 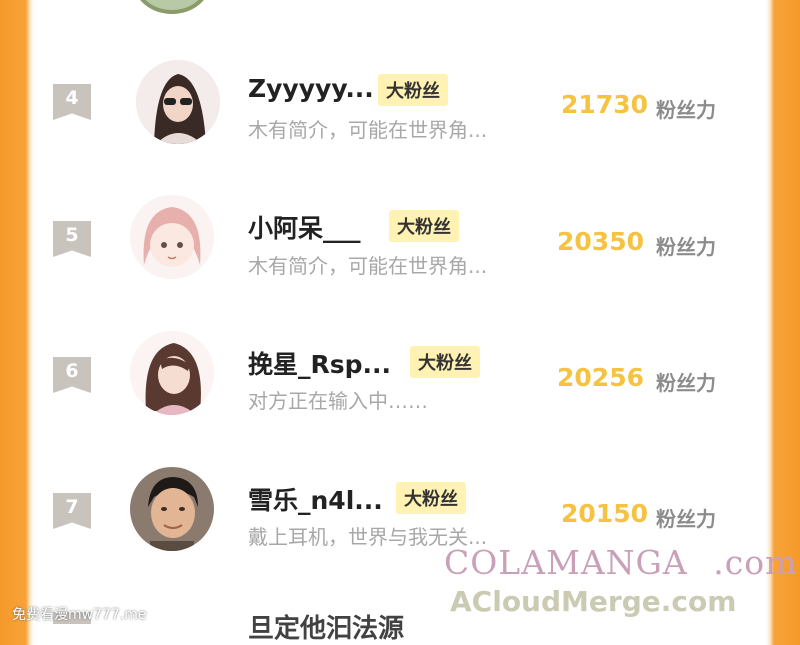 What do you see at coordinates (604, 513) in the screenshot?
I see `fan-score: 20150` at bounding box center [604, 513].